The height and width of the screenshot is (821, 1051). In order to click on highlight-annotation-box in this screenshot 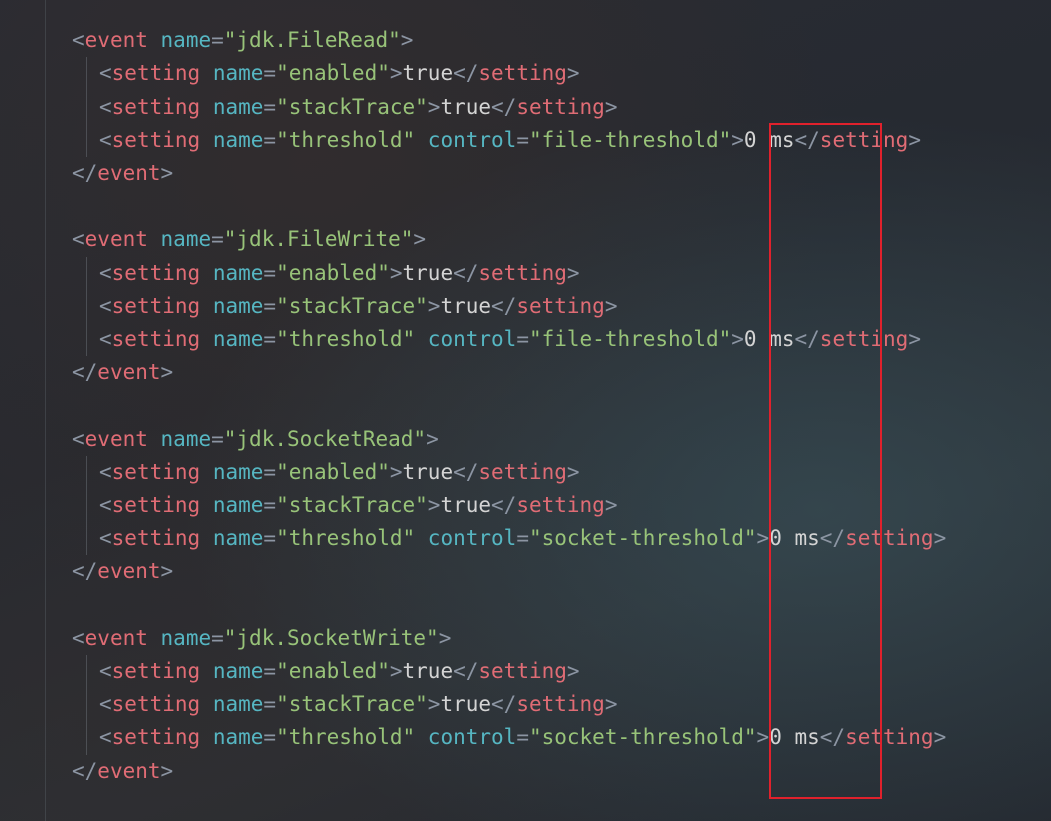, I will do `click(825, 461)`.